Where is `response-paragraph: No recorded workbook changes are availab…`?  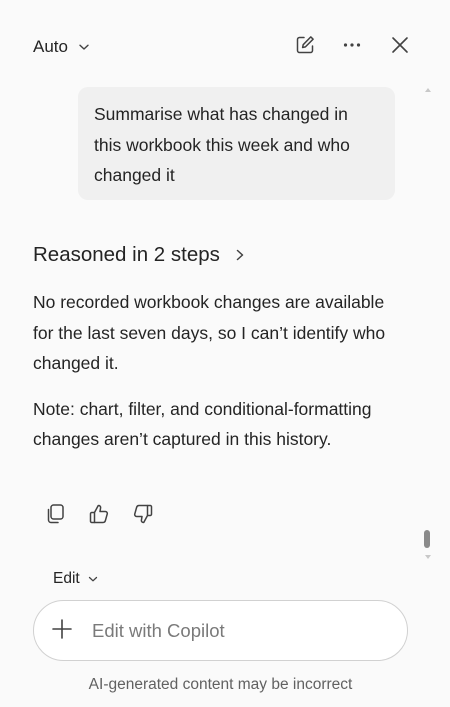
response-paragraph: No recorded workbook changes are availab… is located at coordinates (209, 332).